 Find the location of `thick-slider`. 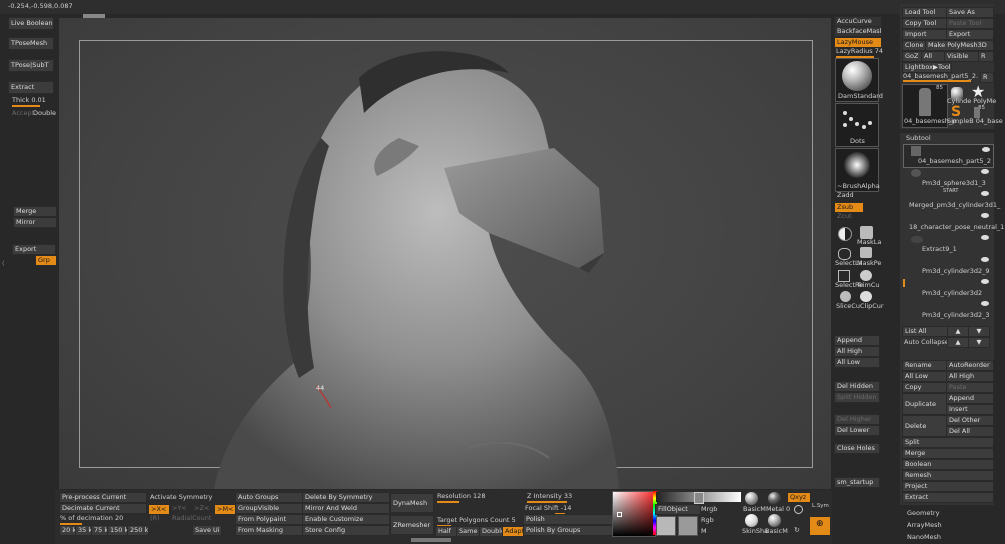

thick-slider is located at coordinates (26, 106).